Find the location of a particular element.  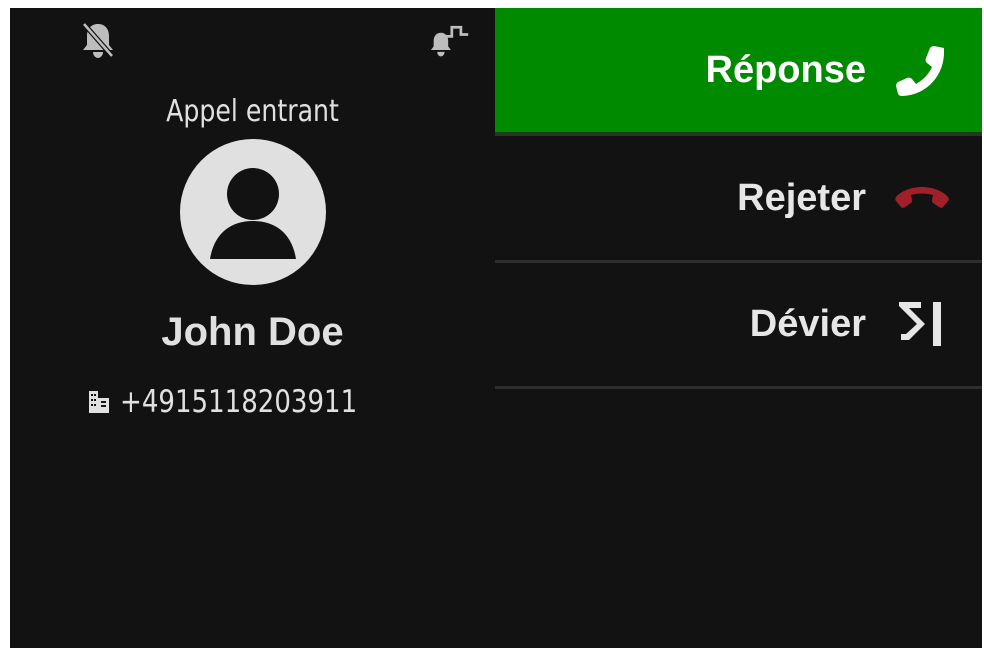

phone-answer-icon is located at coordinates (922, 70).